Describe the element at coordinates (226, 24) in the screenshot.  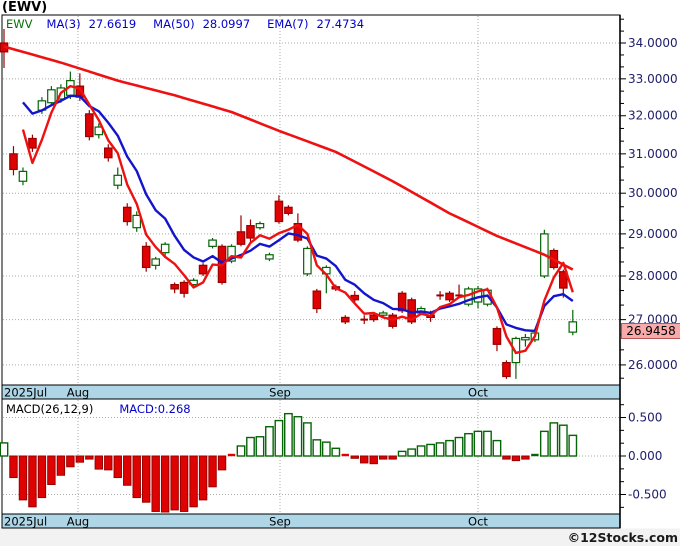
I see `legend-ma50-value: 28.0997` at that location.